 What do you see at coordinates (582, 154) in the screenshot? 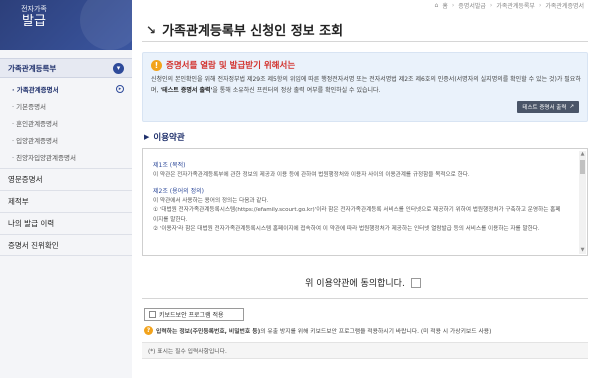
I see `scroll-up-icon: ▲` at bounding box center [582, 154].